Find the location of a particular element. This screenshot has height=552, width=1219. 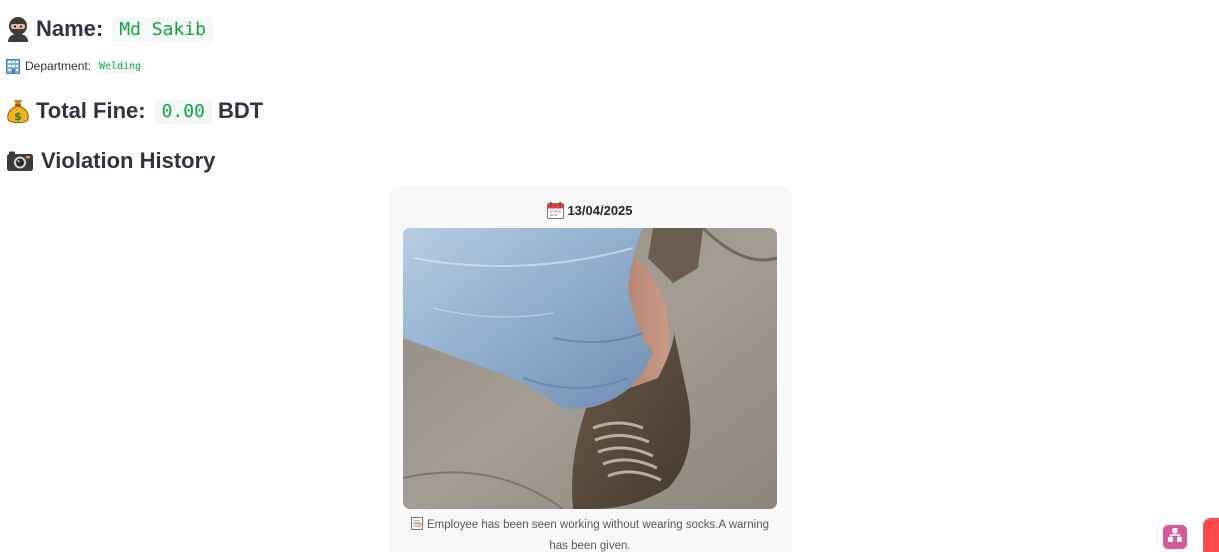

violation-date: 13/04/2025 is located at coordinates (590, 210).